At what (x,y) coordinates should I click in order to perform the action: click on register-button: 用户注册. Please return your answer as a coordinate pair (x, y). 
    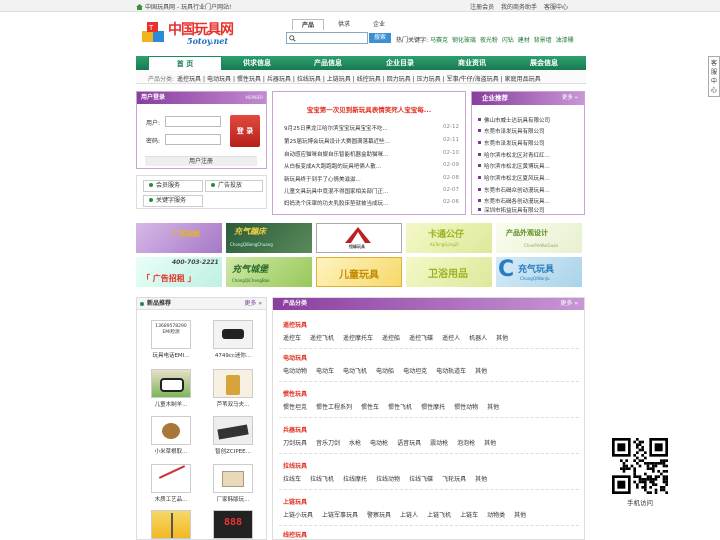
    Looking at the image, I should click on (201, 161).